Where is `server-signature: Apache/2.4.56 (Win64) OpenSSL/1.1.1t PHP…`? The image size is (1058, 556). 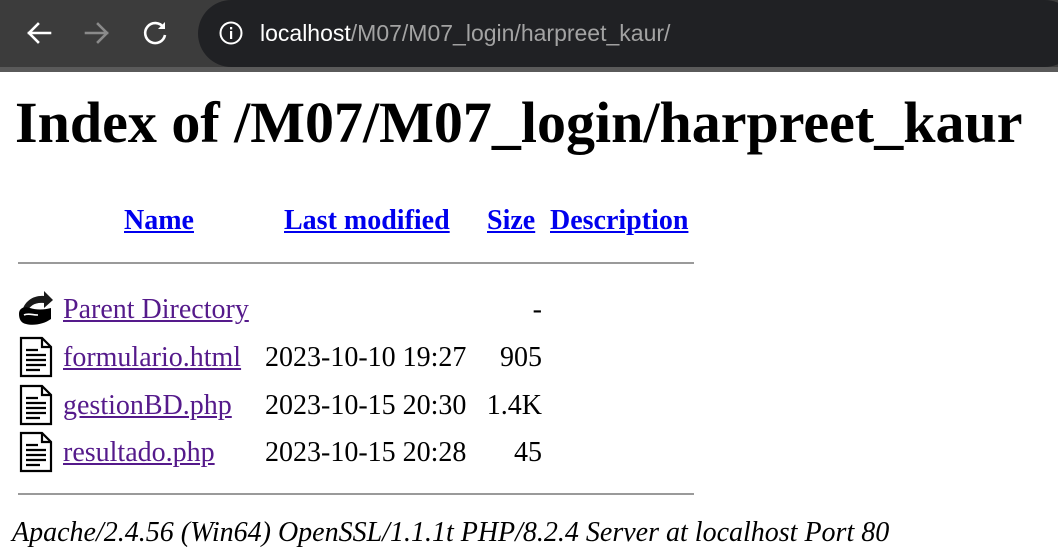
server-signature: Apache/2.4.56 (Win64) OpenSSL/1.1.1t PHP… is located at coordinates (451, 532).